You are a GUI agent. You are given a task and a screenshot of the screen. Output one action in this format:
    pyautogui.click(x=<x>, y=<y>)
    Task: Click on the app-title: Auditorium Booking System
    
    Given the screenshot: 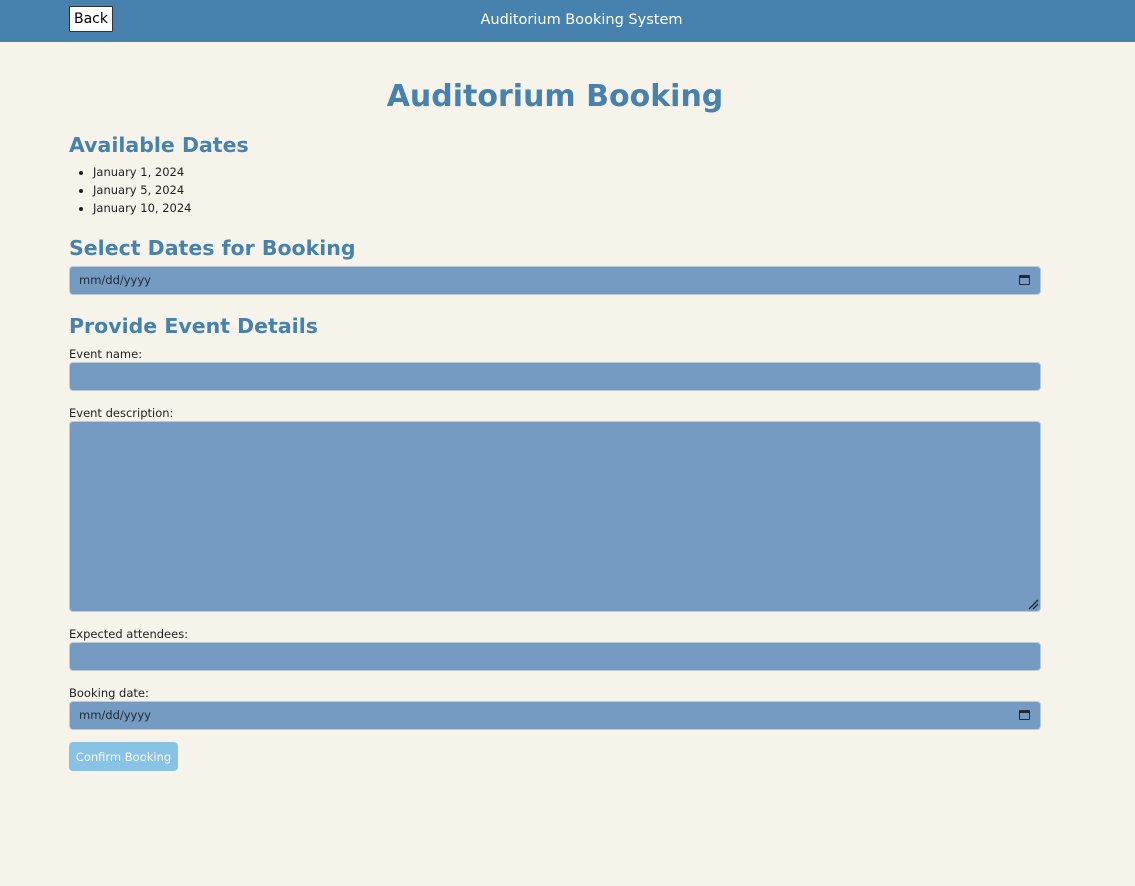 What is the action you would take?
    pyautogui.click(x=581, y=20)
    